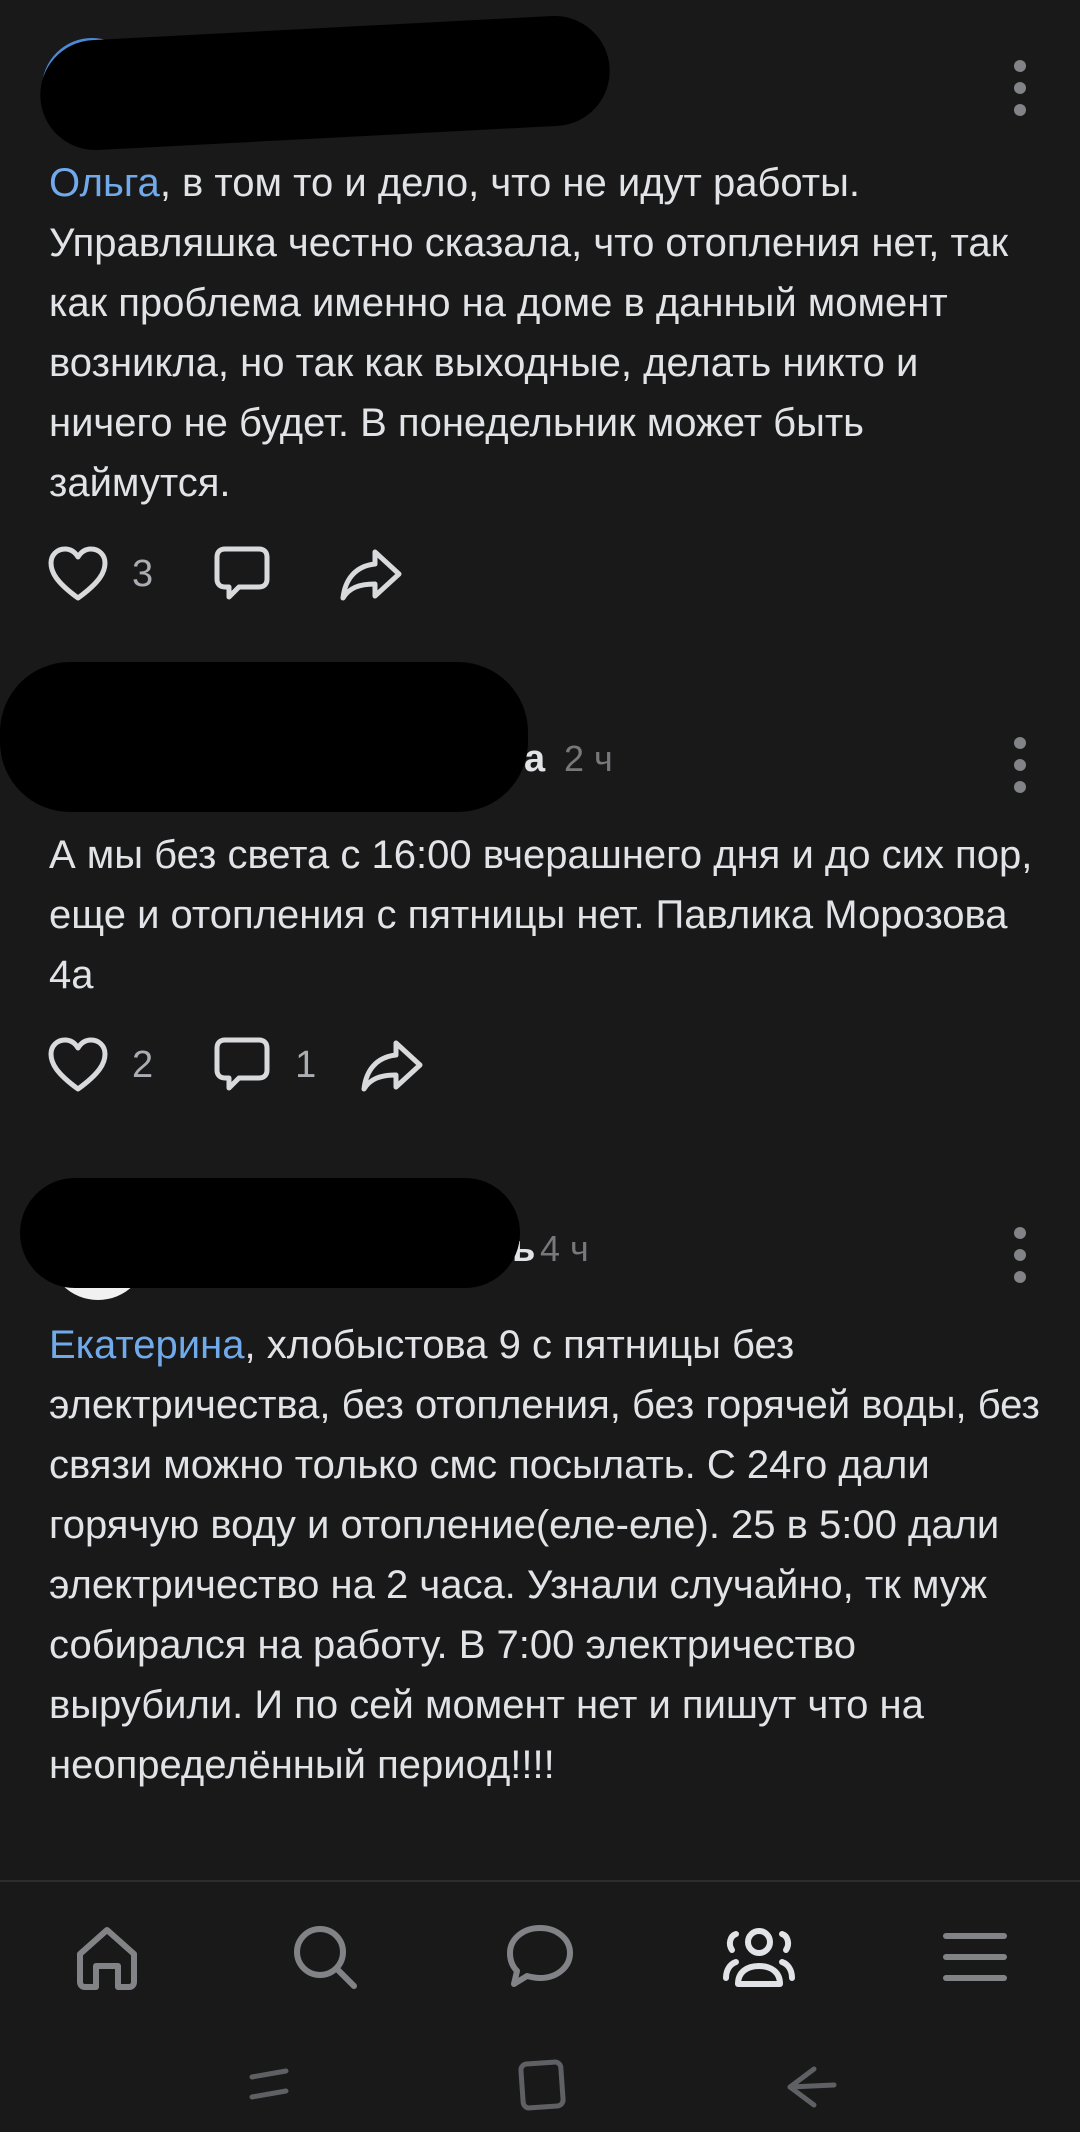  I want to click on like-count: 3, so click(143, 573).